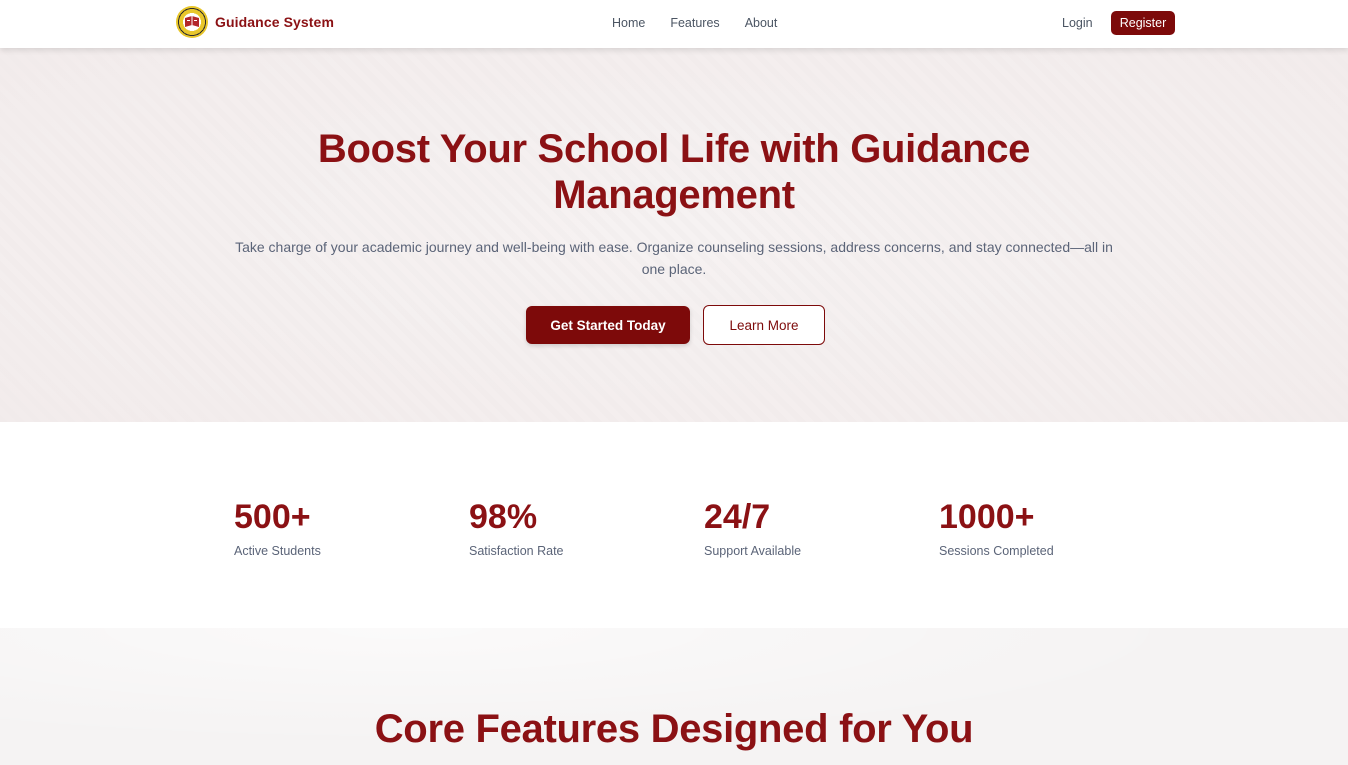 The width and height of the screenshot is (1348, 765). I want to click on main-nav: Home Features About, so click(707, 23).